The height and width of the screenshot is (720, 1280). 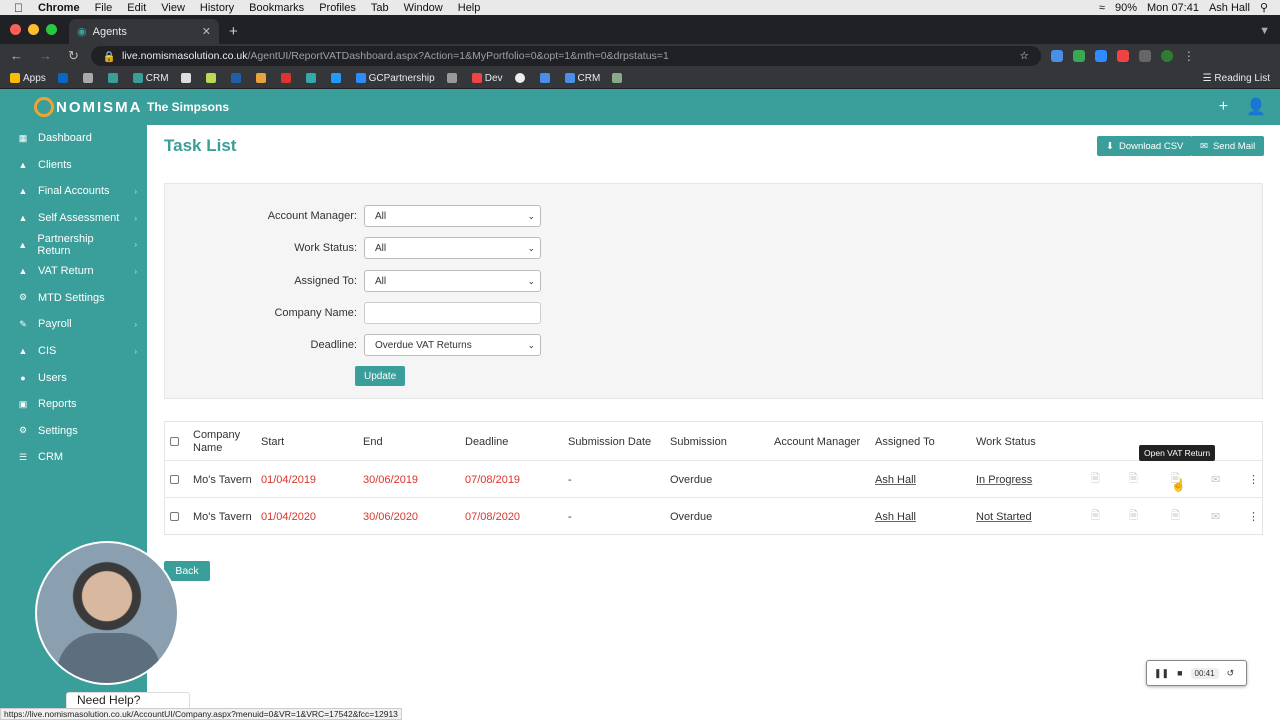 What do you see at coordinates (1179, 673) in the screenshot?
I see `stop-icon: ■` at bounding box center [1179, 673].